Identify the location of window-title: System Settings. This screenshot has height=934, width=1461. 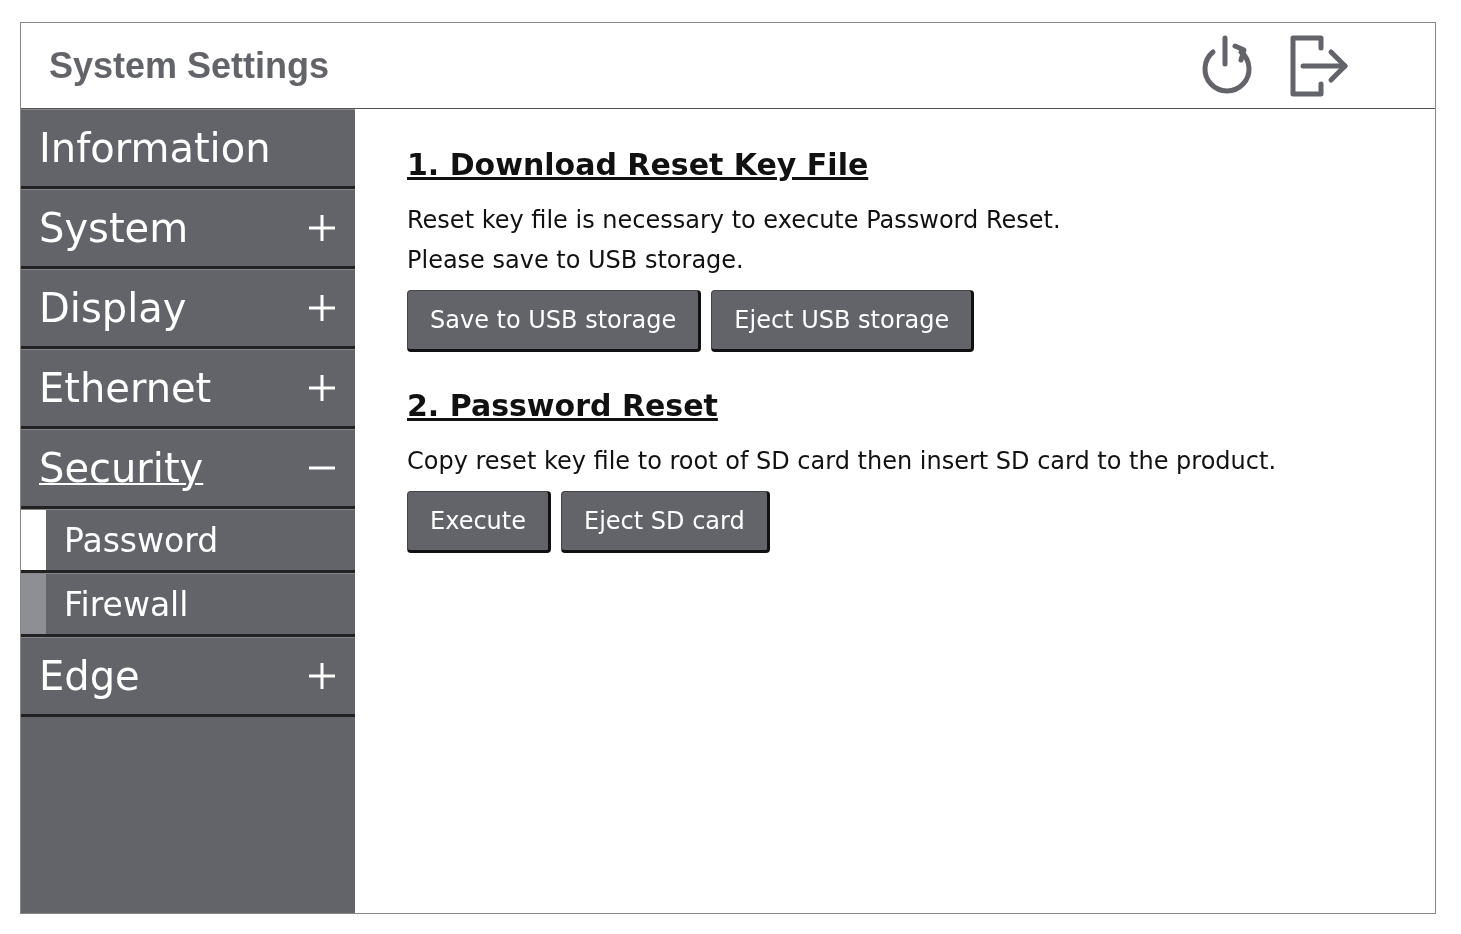
(190, 65).